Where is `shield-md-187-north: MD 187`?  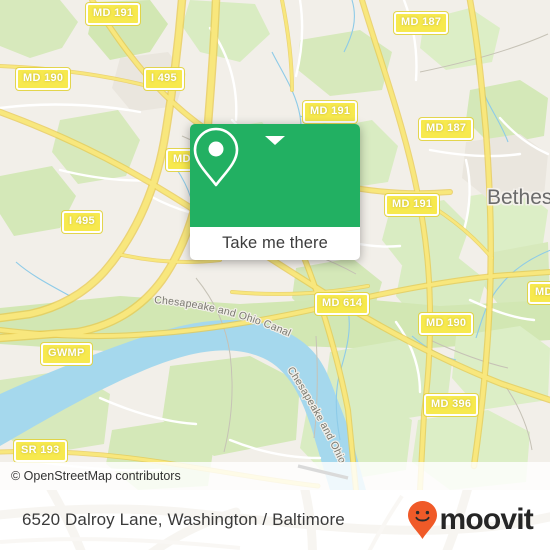
shield-md-187-north: MD 187 is located at coordinates (421, 23).